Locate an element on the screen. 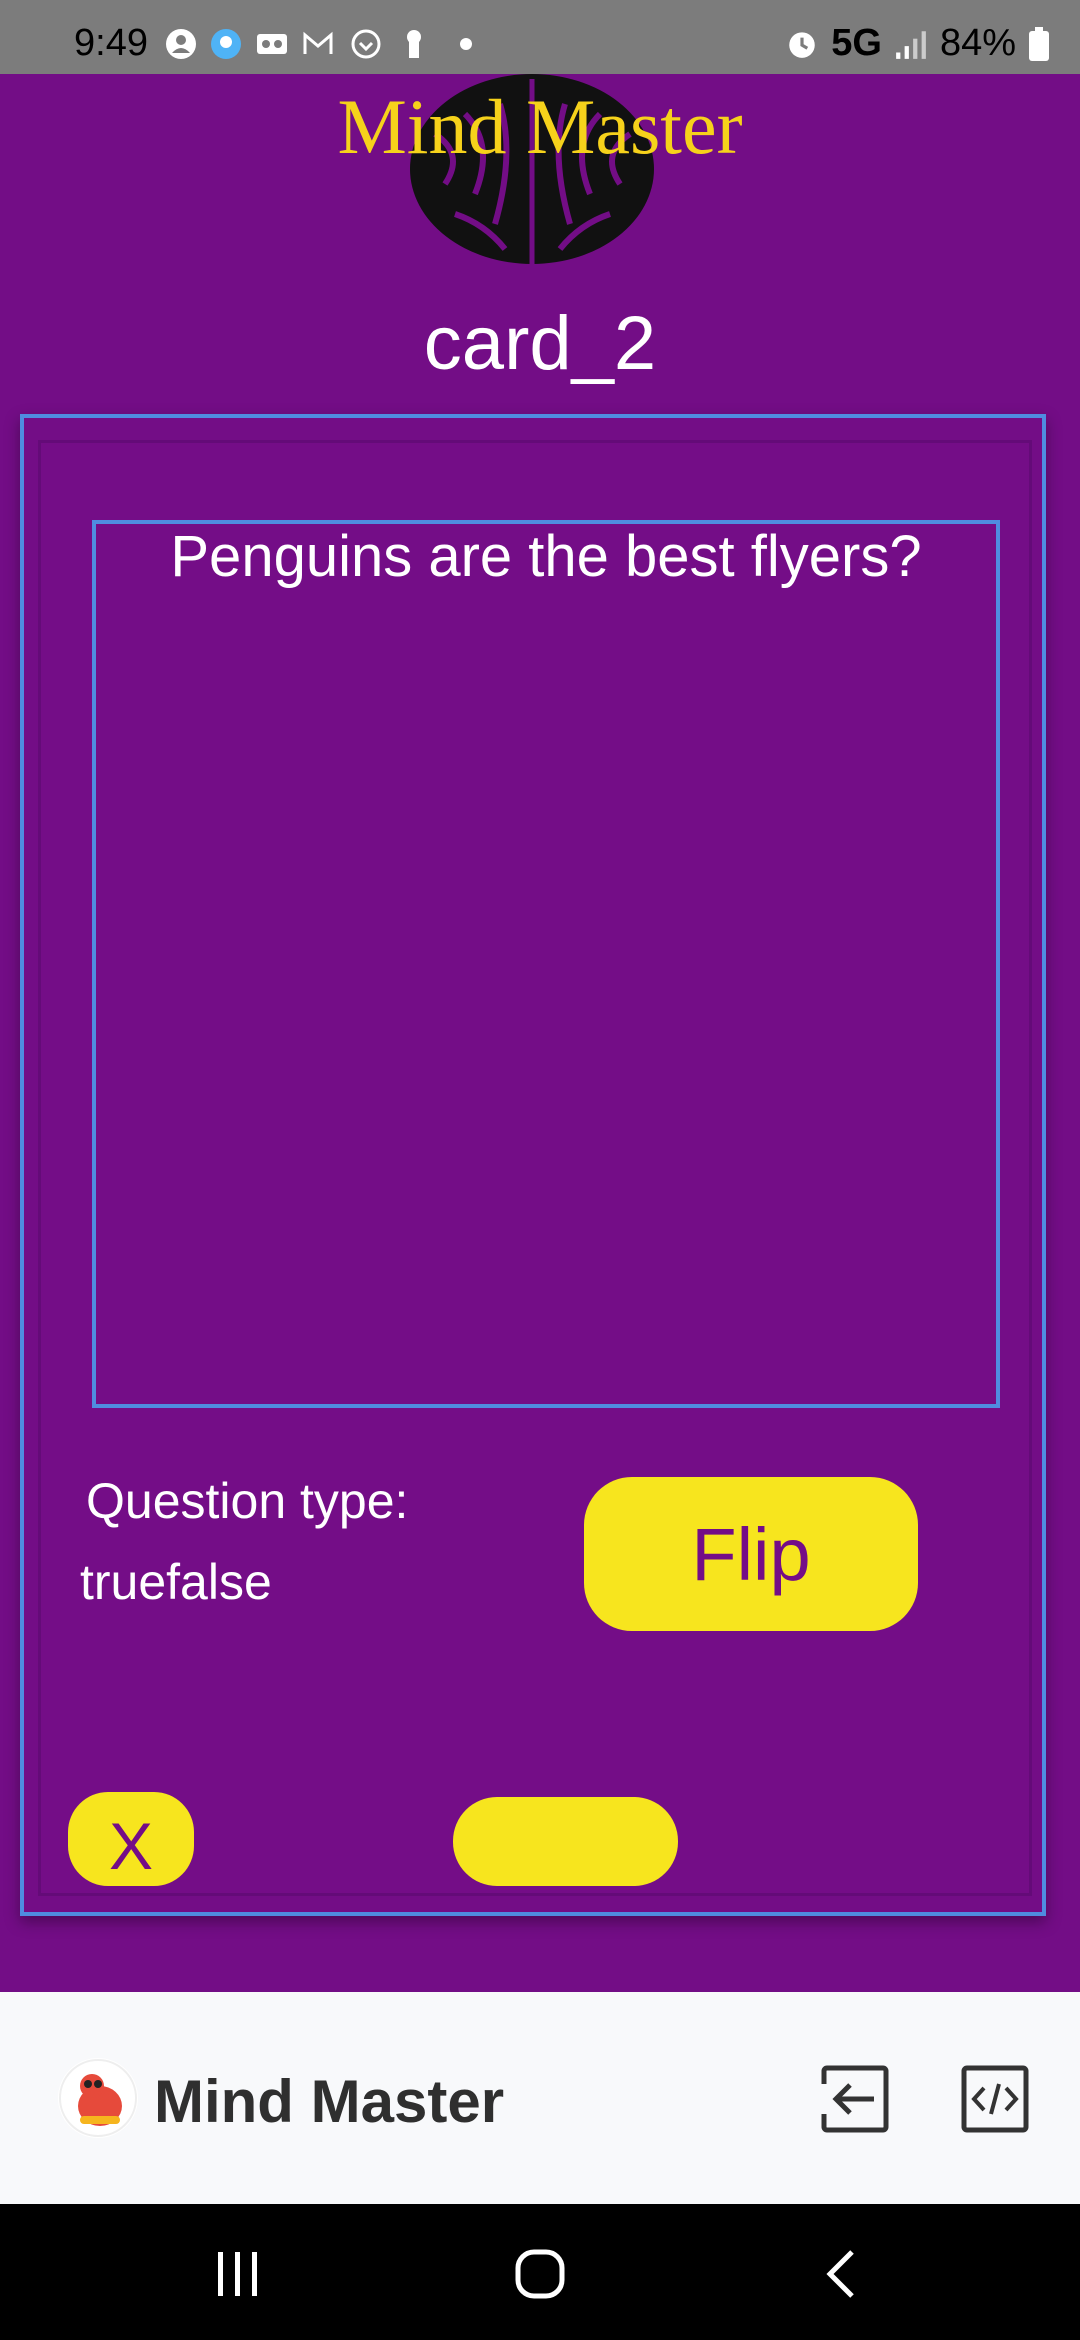 This screenshot has width=1080, height=2340. status-right: 5G 84% is located at coordinates (917, 43).